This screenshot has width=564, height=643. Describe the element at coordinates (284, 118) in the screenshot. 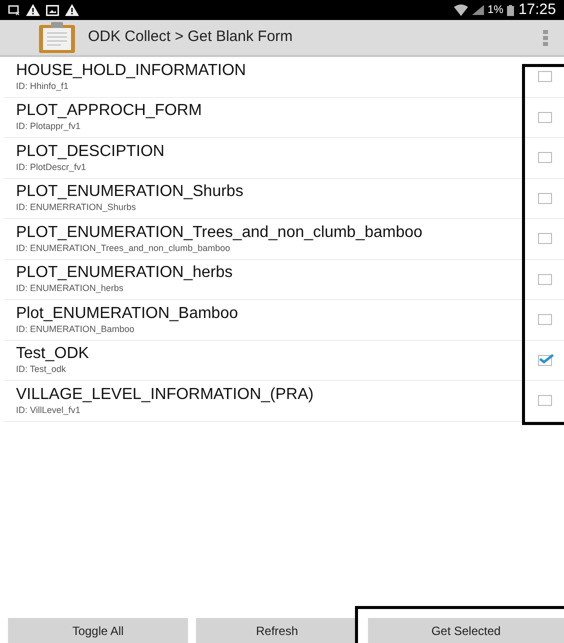

I see `form-list-item: PLOT_APPROCH_FORM ID: Plotappr_fv1` at that location.